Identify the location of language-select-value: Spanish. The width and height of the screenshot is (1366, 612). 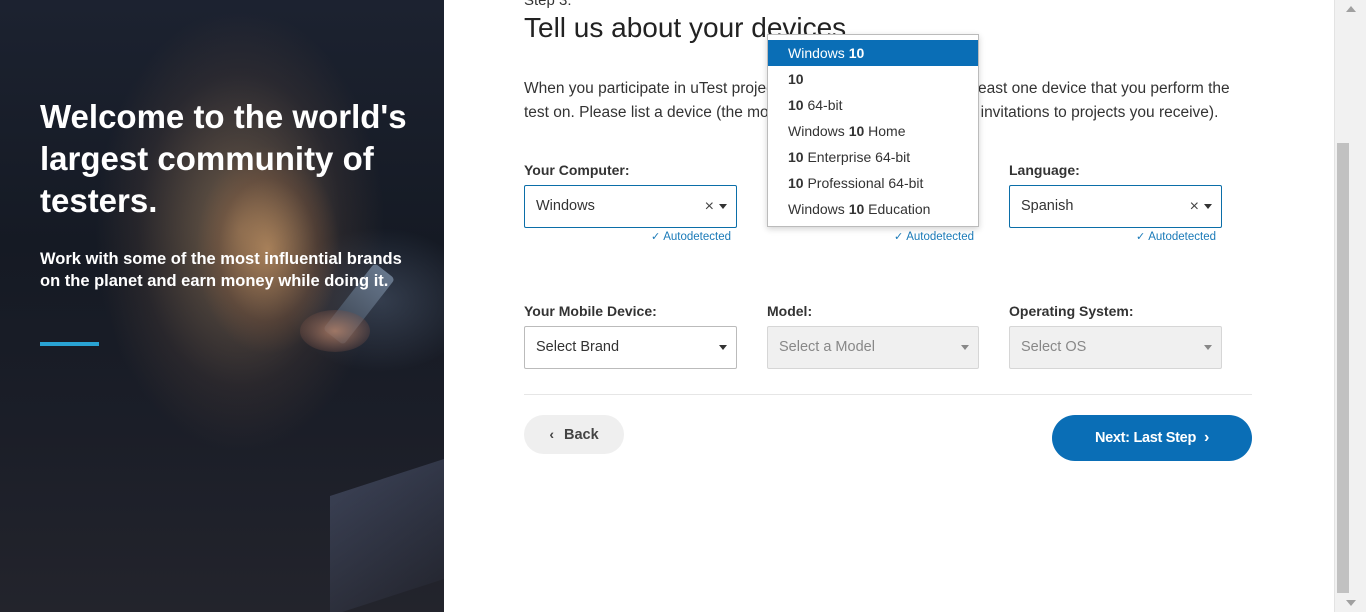
(1047, 206).